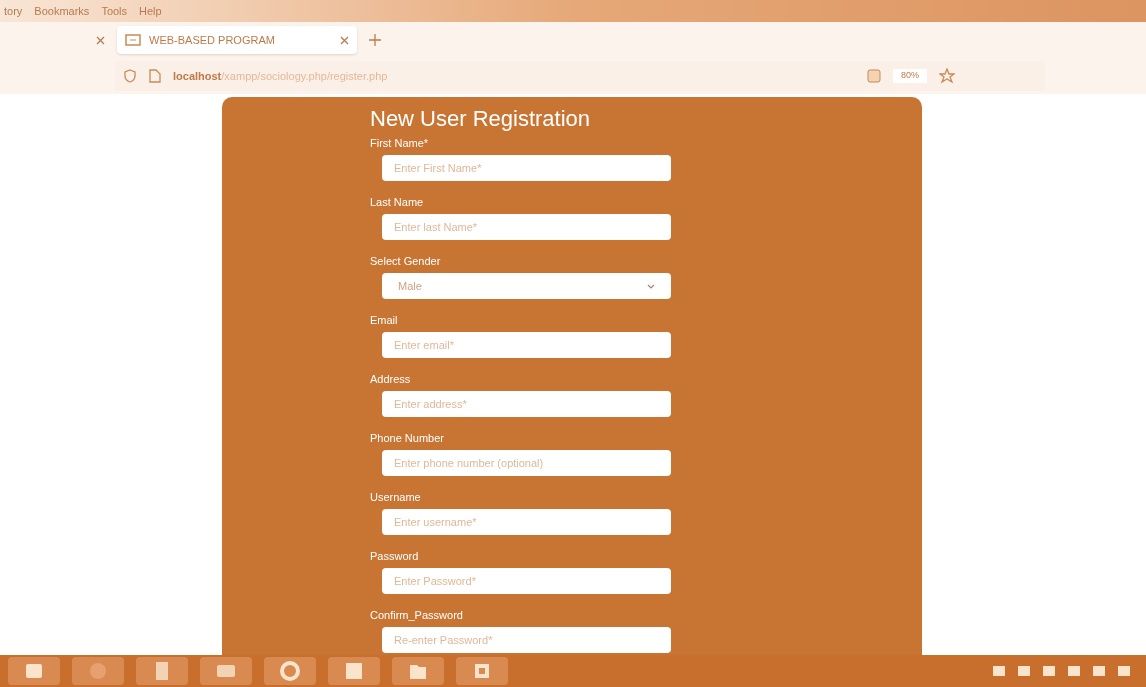 This screenshot has height=687, width=1146. What do you see at coordinates (407, 438) in the screenshot?
I see `field-label: Phone Number` at bounding box center [407, 438].